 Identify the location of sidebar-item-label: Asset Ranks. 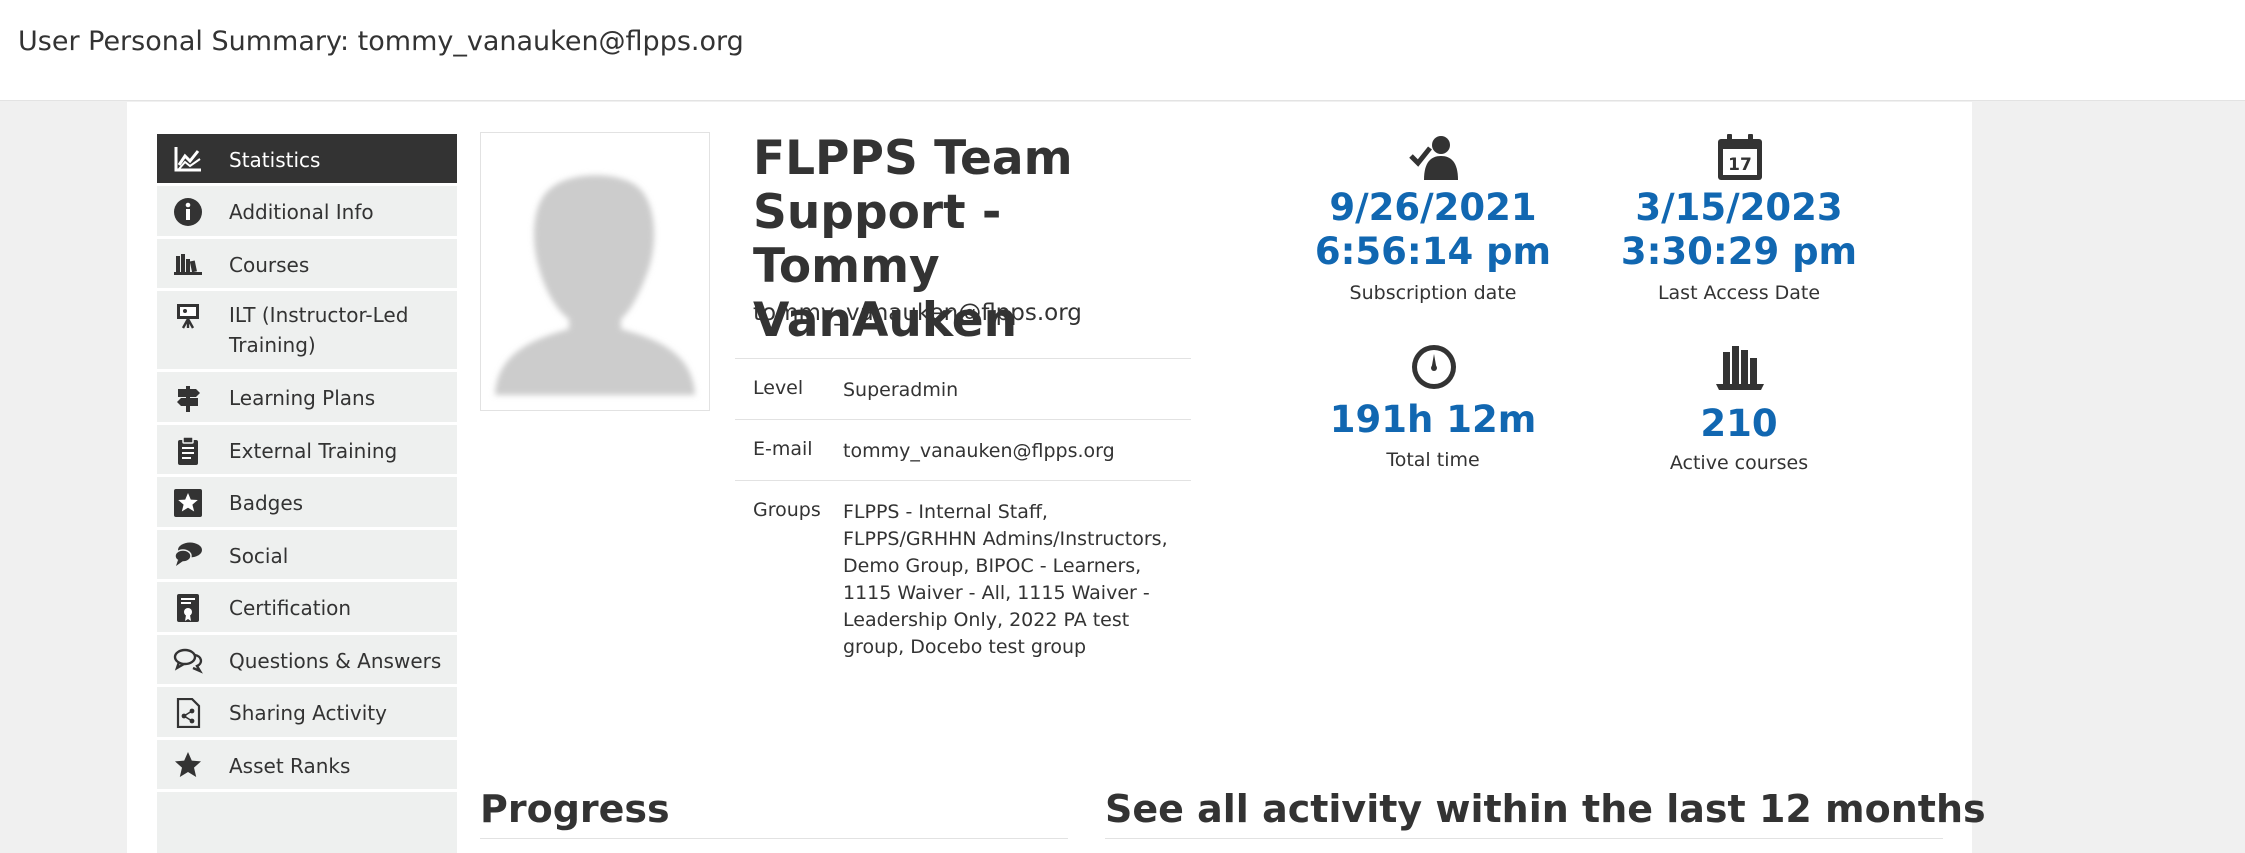
(290, 766).